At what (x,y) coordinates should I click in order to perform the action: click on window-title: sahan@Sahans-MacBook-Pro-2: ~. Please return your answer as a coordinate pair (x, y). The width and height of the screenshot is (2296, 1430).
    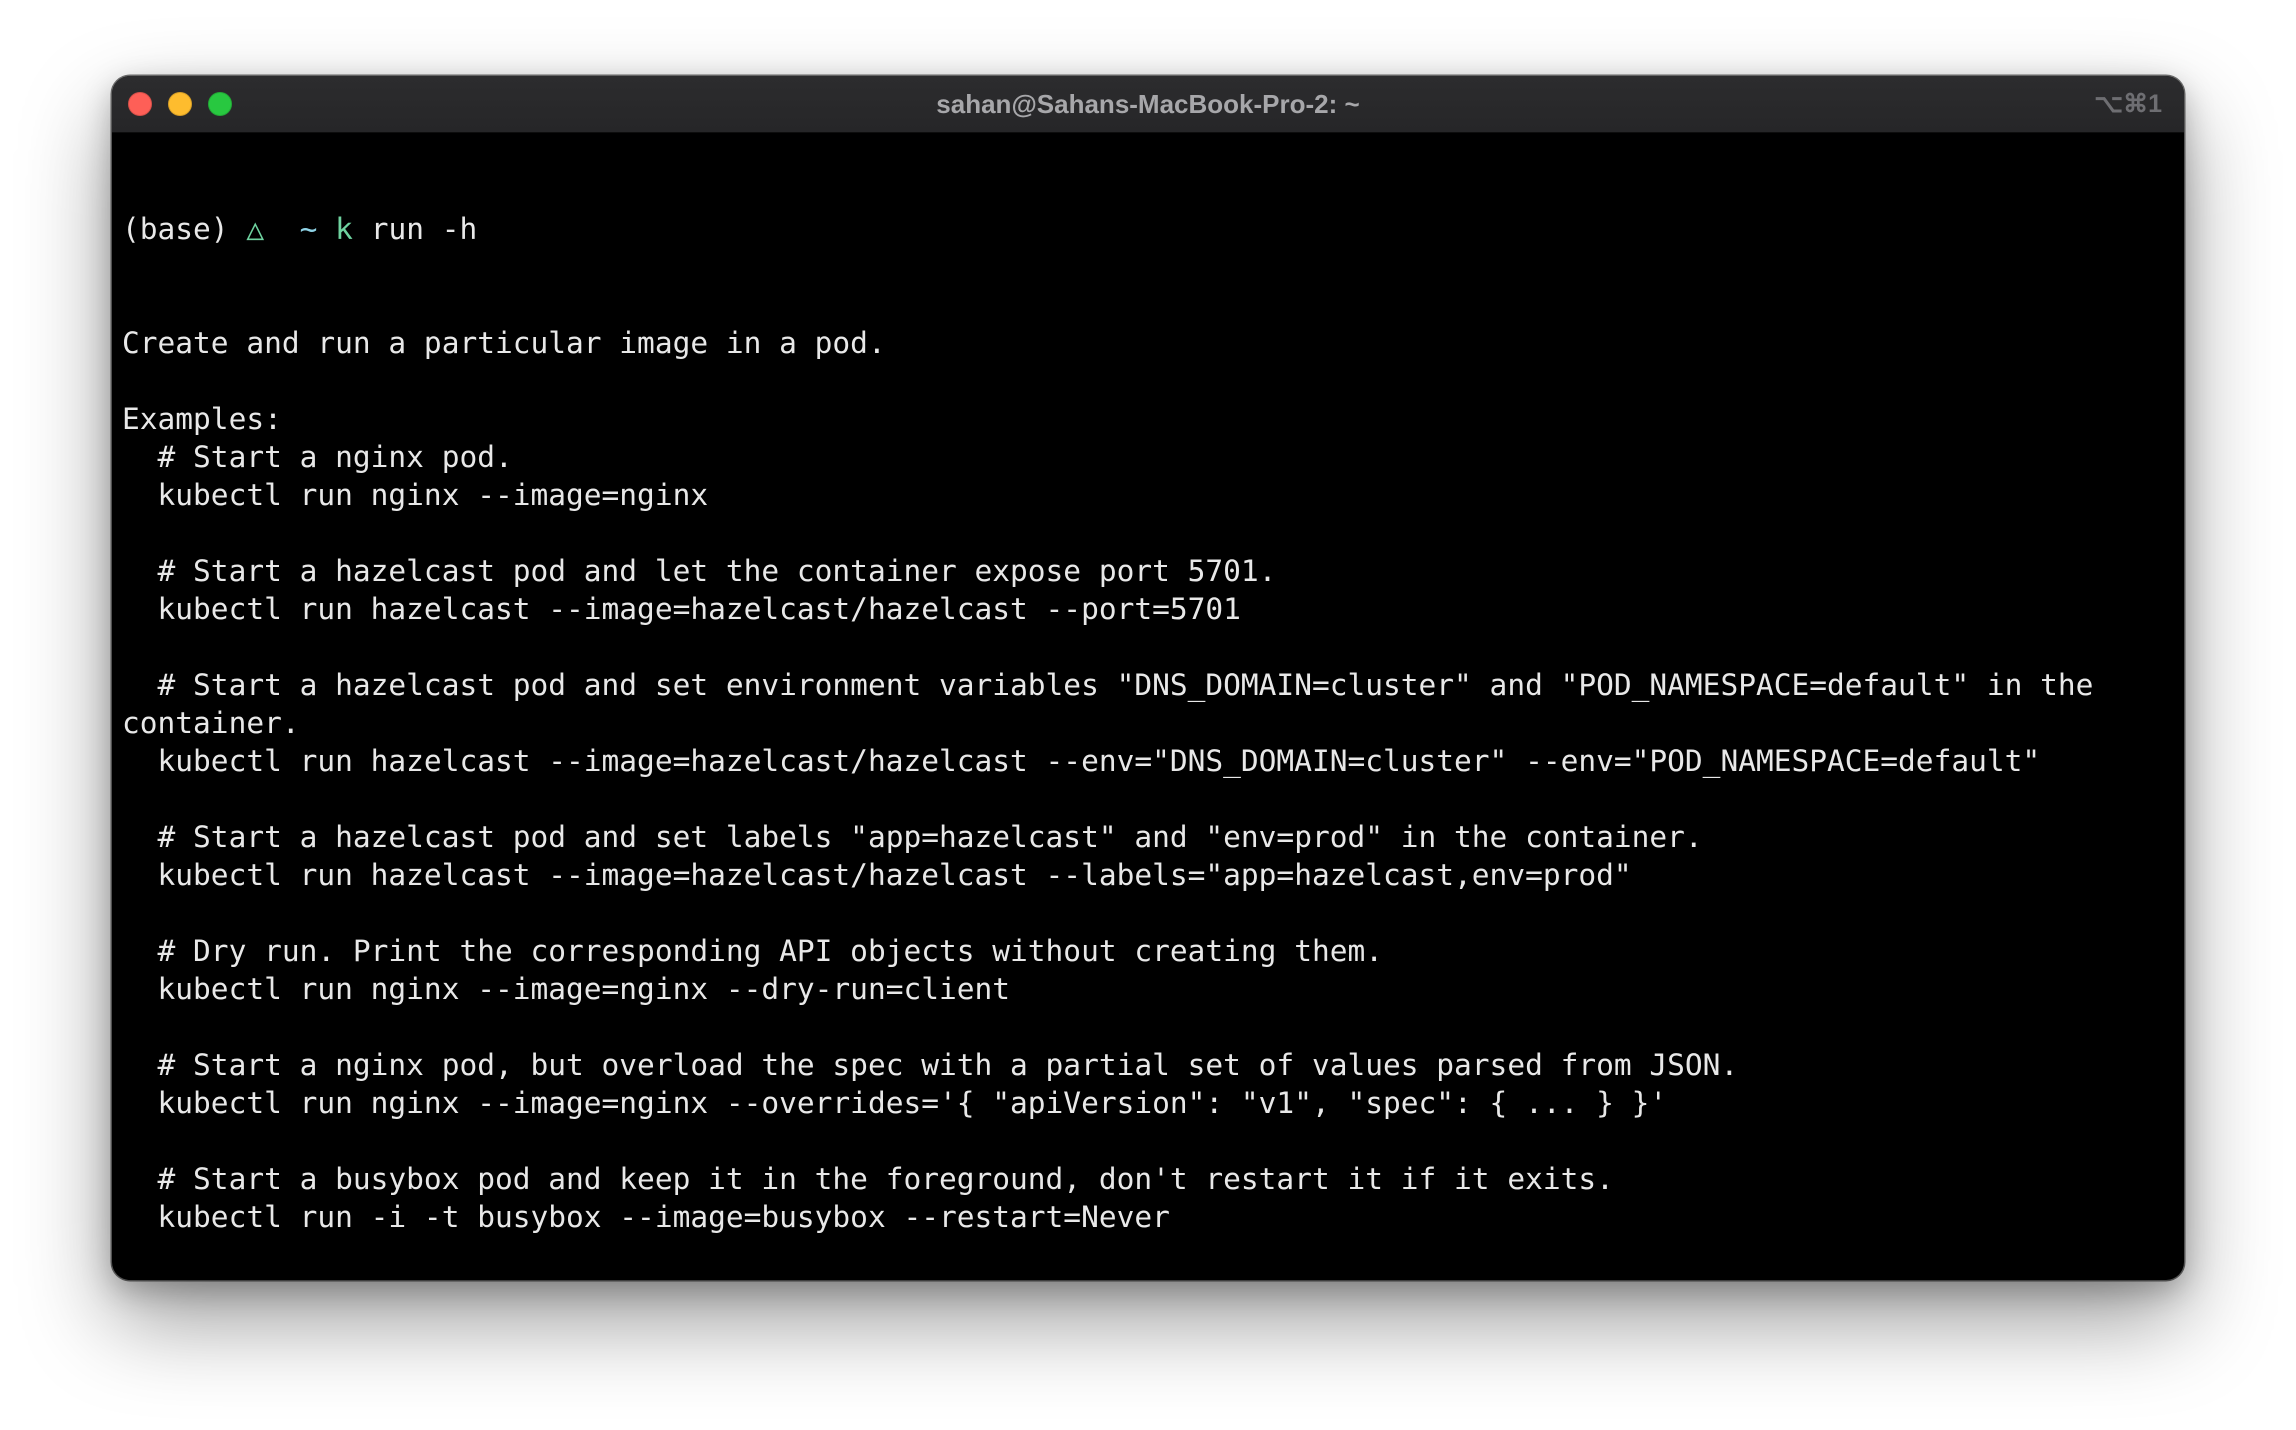
    Looking at the image, I should click on (1148, 104).